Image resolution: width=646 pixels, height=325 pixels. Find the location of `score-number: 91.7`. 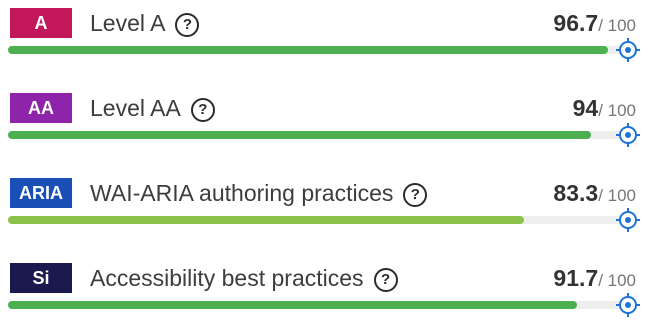

score-number: 91.7 is located at coordinates (576, 278).